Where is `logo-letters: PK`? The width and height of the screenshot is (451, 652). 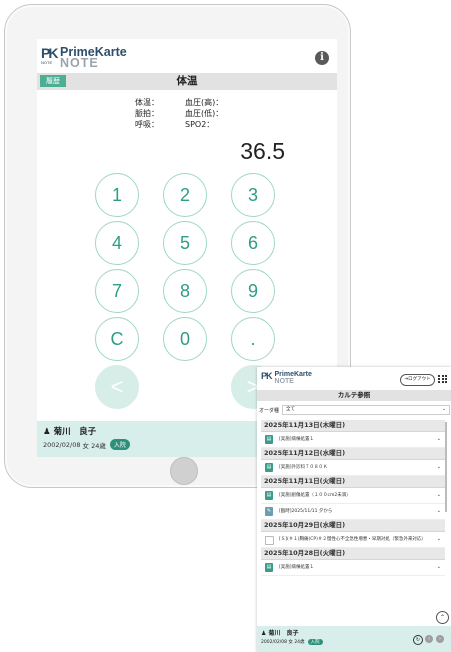 logo-letters: PK is located at coordinates (49, 53).